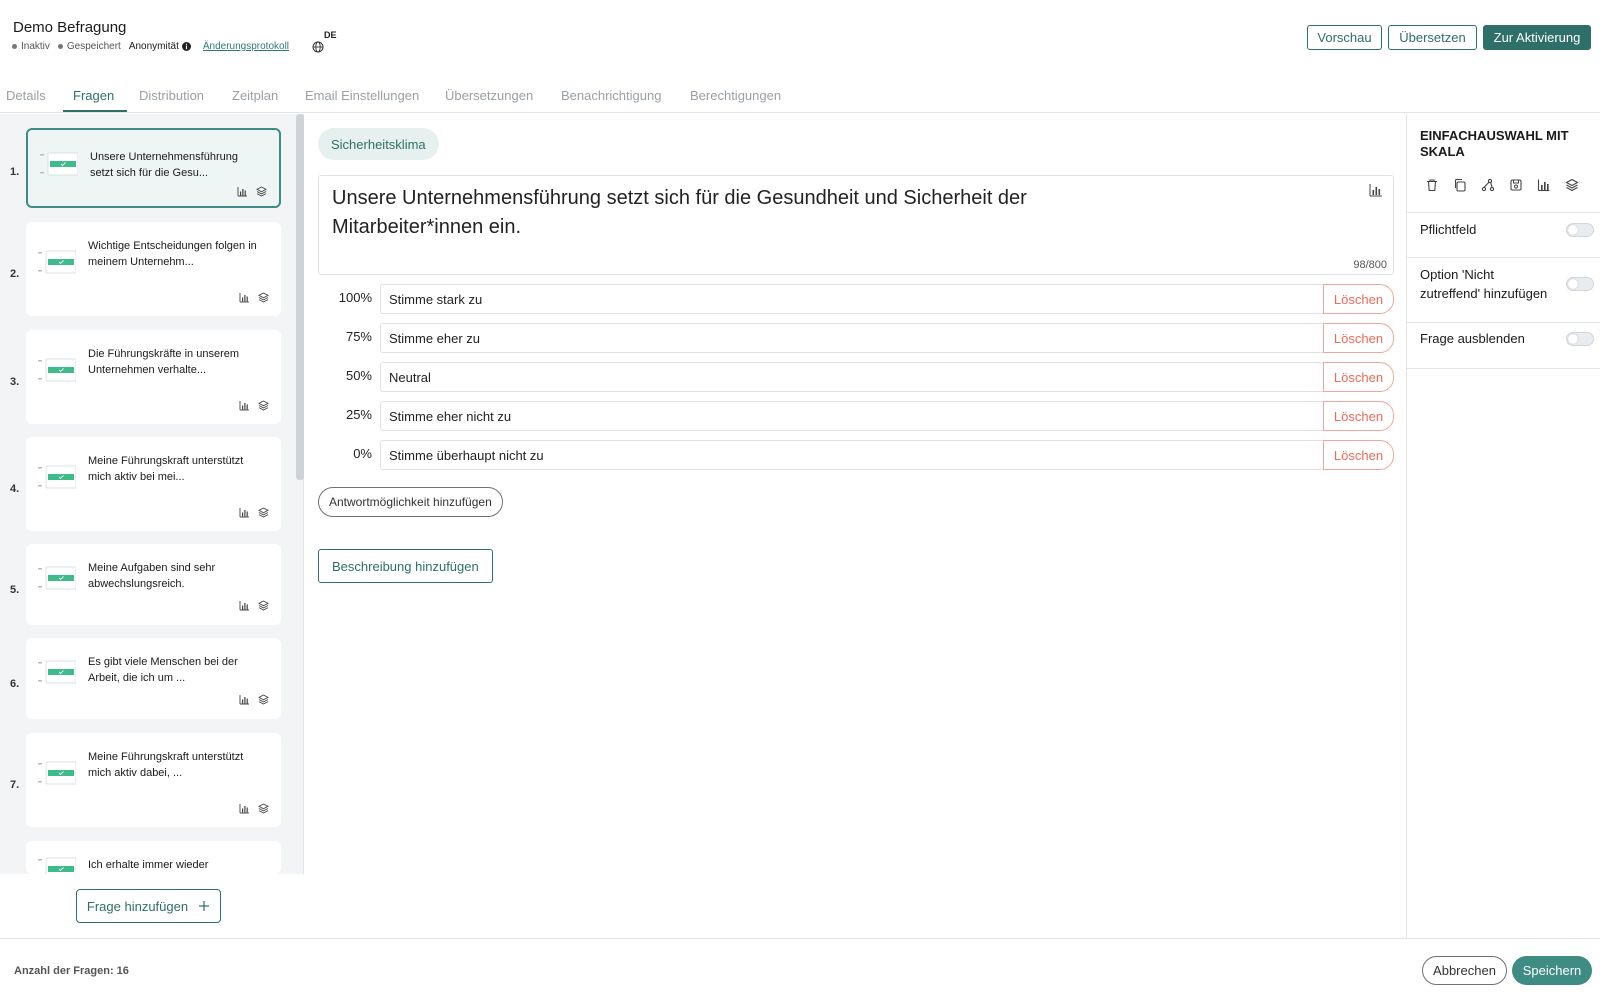  Describe the element at coordinates (378, 144) in the screenshot. I see `category-chip: Sicherheitsklima` at that location.